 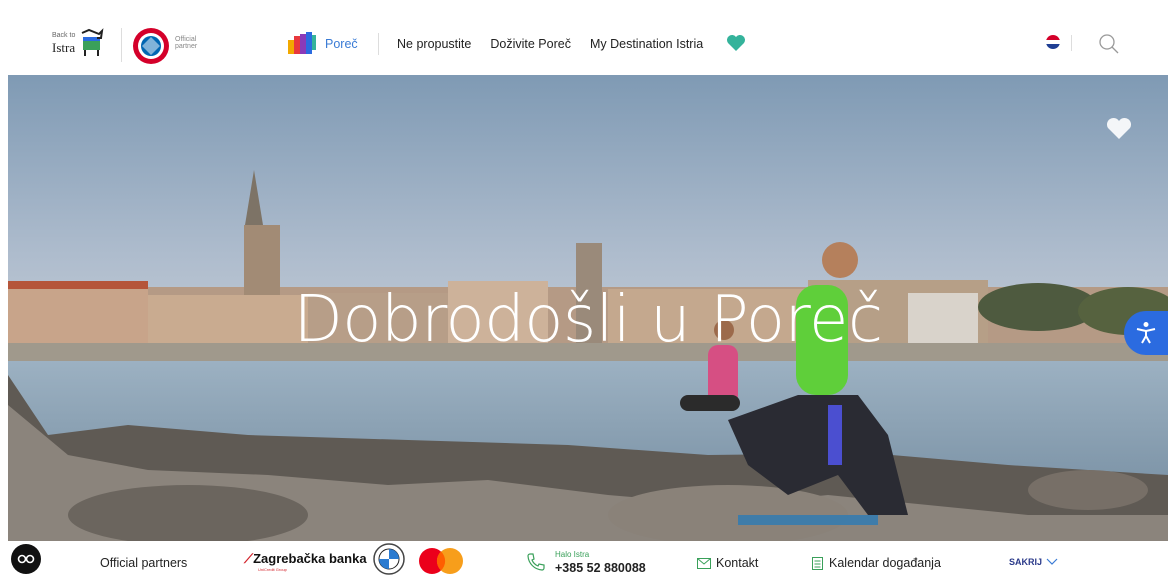 I want to click on infinity-icon, so click(x=26, y=559).